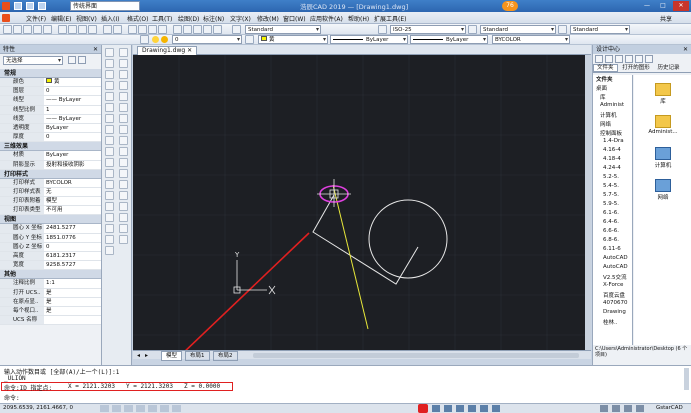  Describe the element at coordinates (62, 29) in the screenshot. I see `cut-icon` at that location.